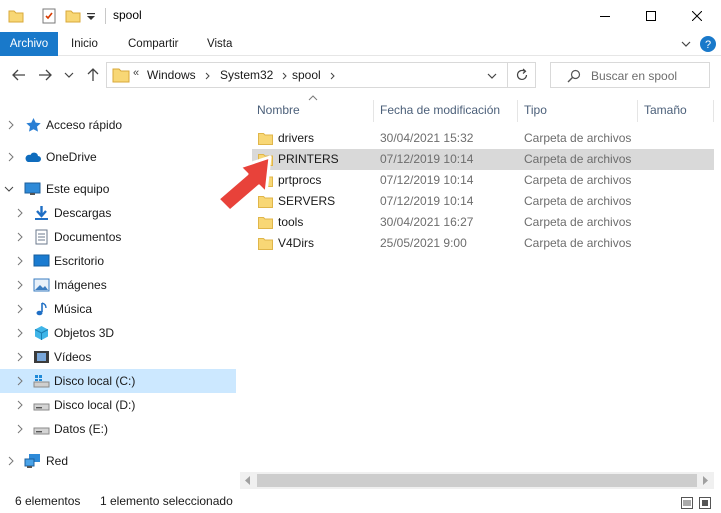 The image size is (721, 513). I want to click on address-overflow: «, so click(136, 73).